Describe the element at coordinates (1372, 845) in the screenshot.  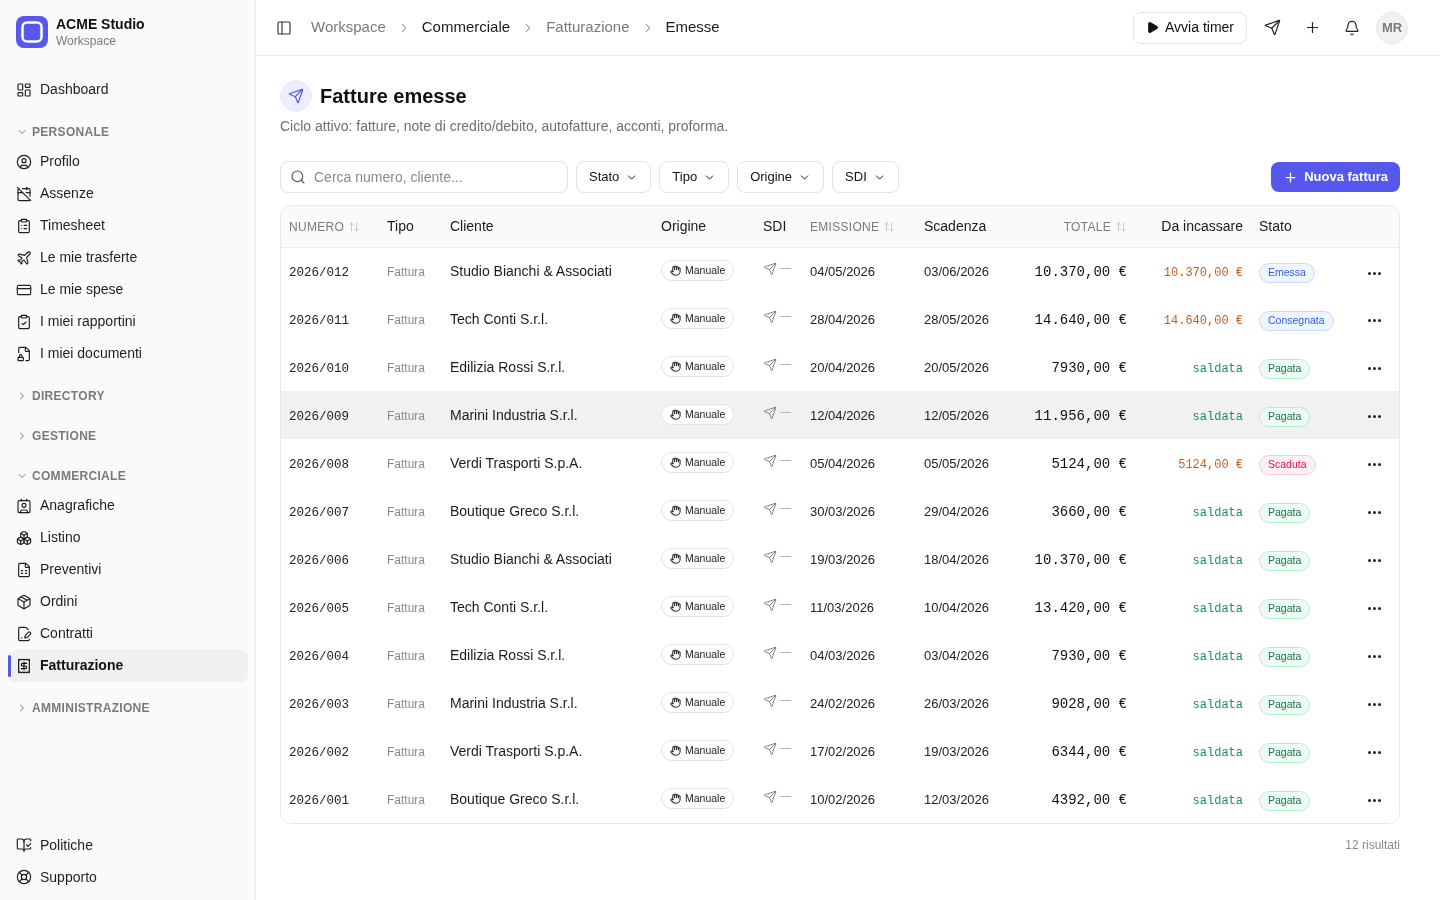
I see `result-count: 12 risultati` at that location.